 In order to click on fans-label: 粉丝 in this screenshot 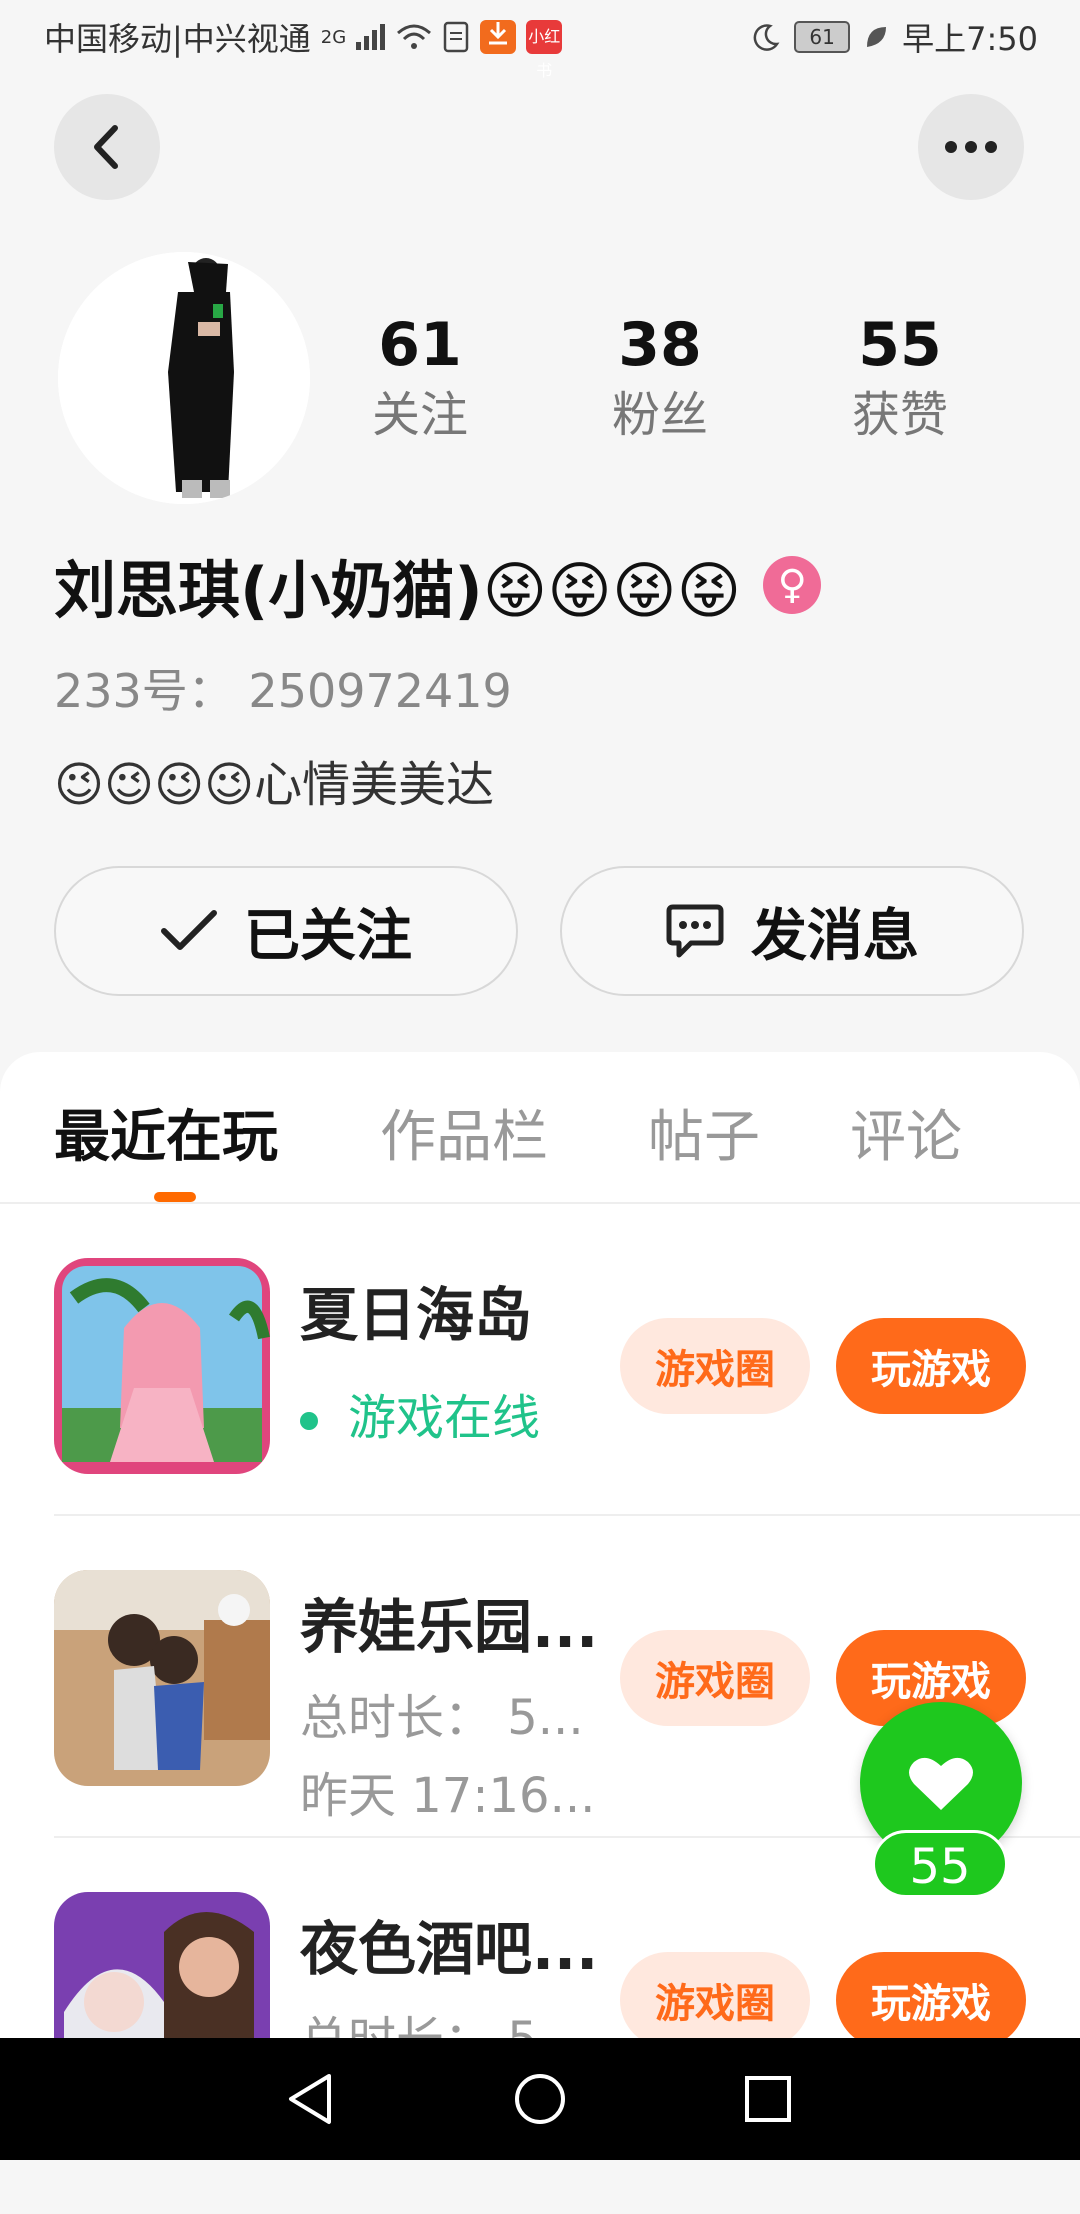, I will do `click(659, 415)`.